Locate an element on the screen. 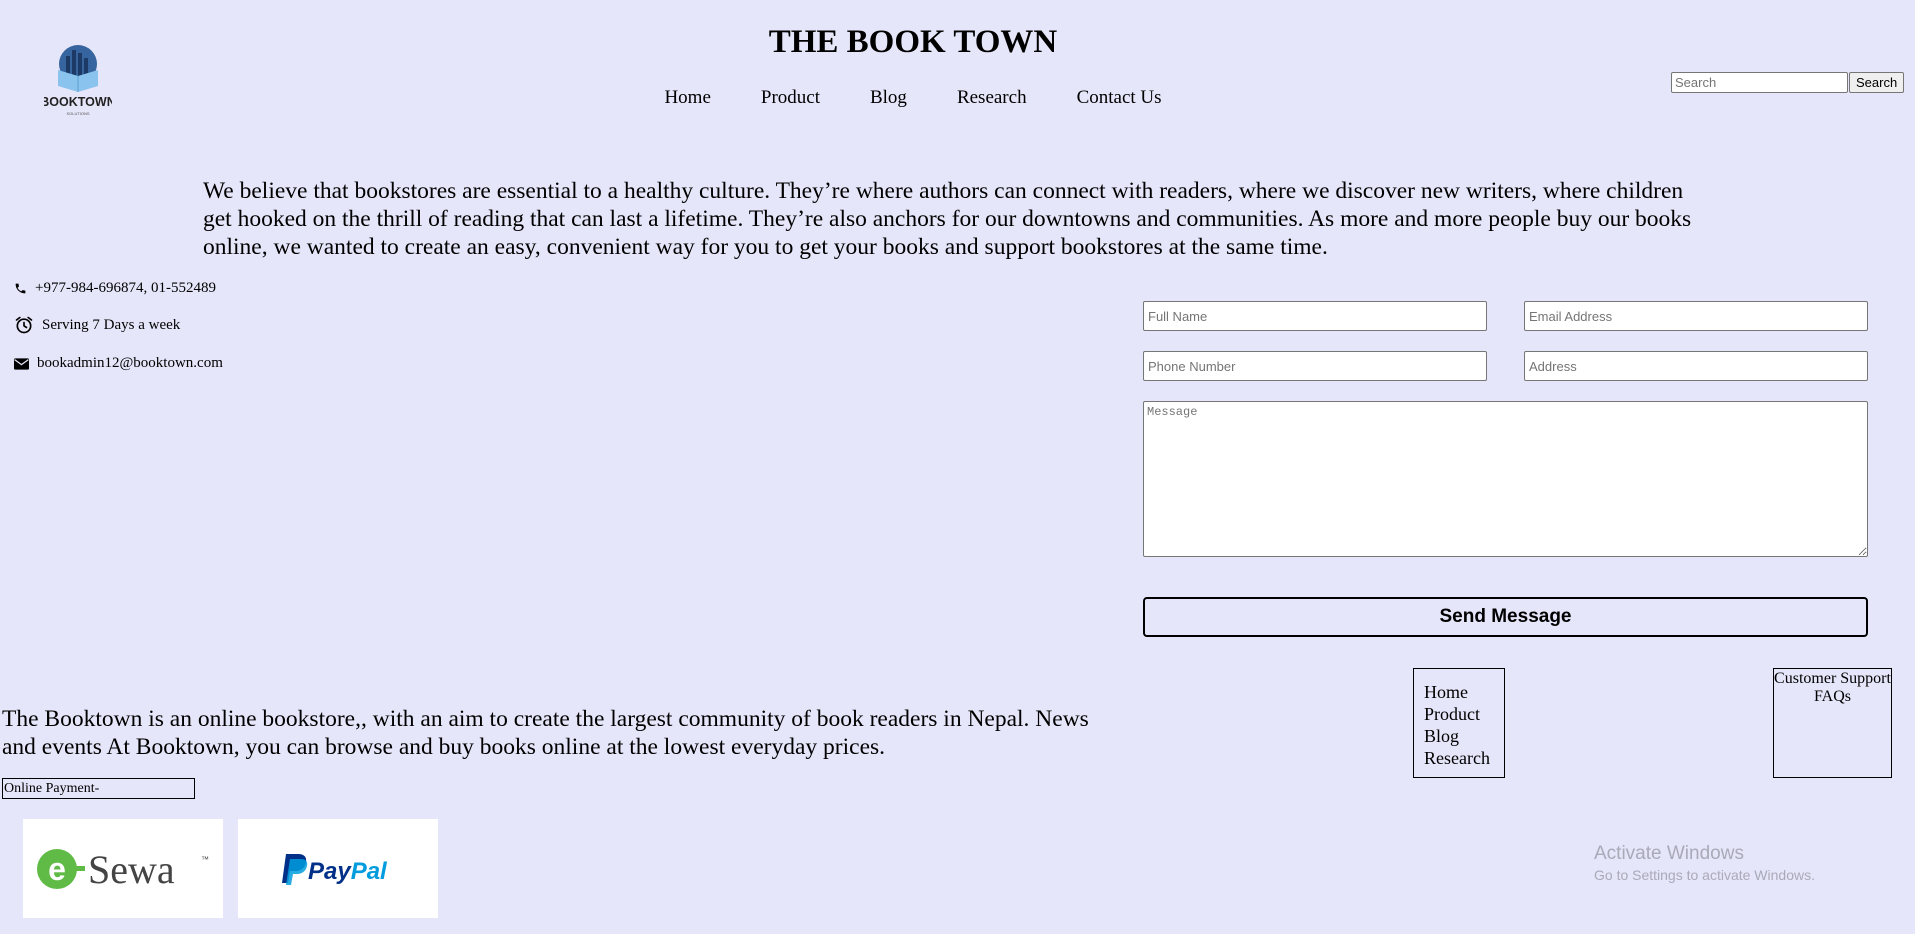 The width and height of the screenshot is (1915, 934). contact-hours: Serving 7 Days a week is located at coordinates (97, 325).